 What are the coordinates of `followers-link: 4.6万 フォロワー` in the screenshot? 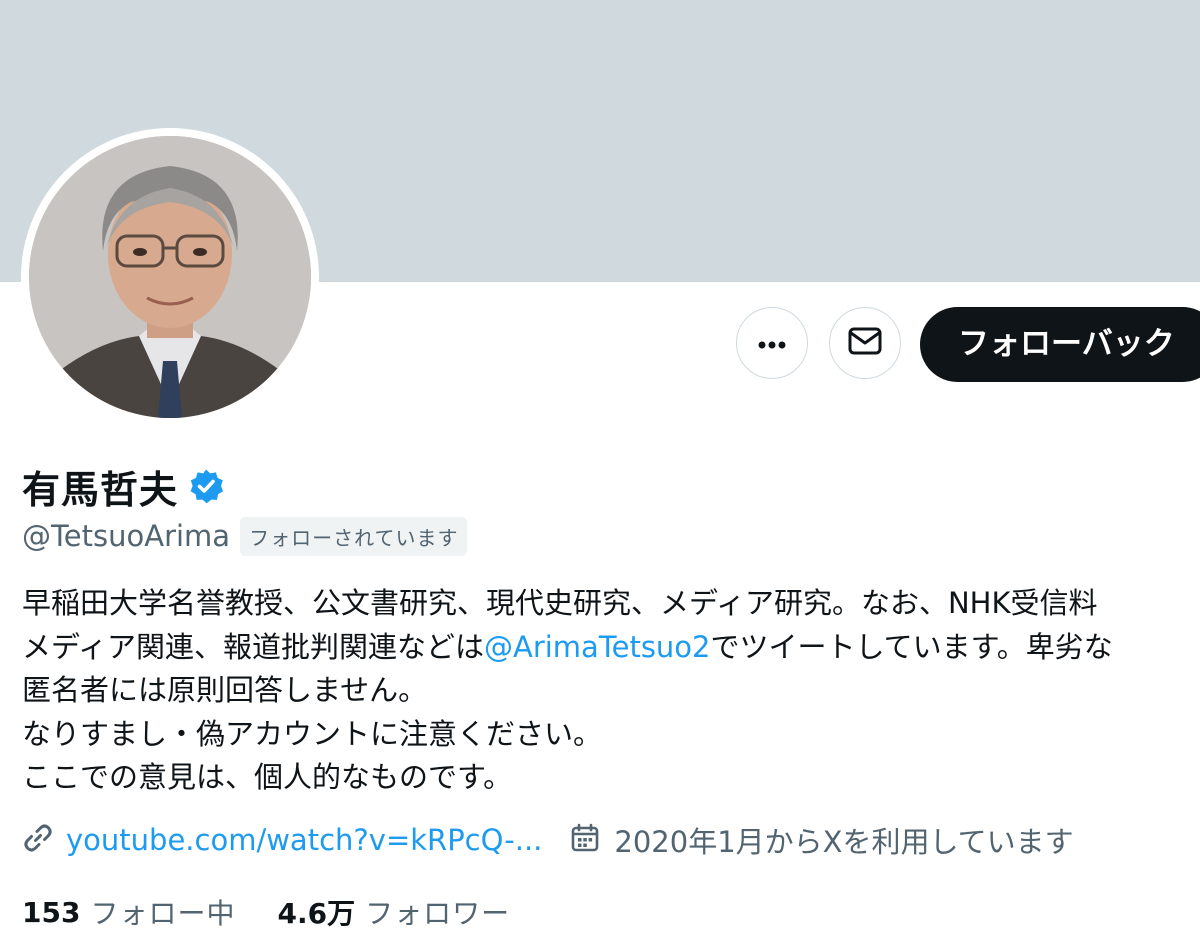 It's located at (393, 912).